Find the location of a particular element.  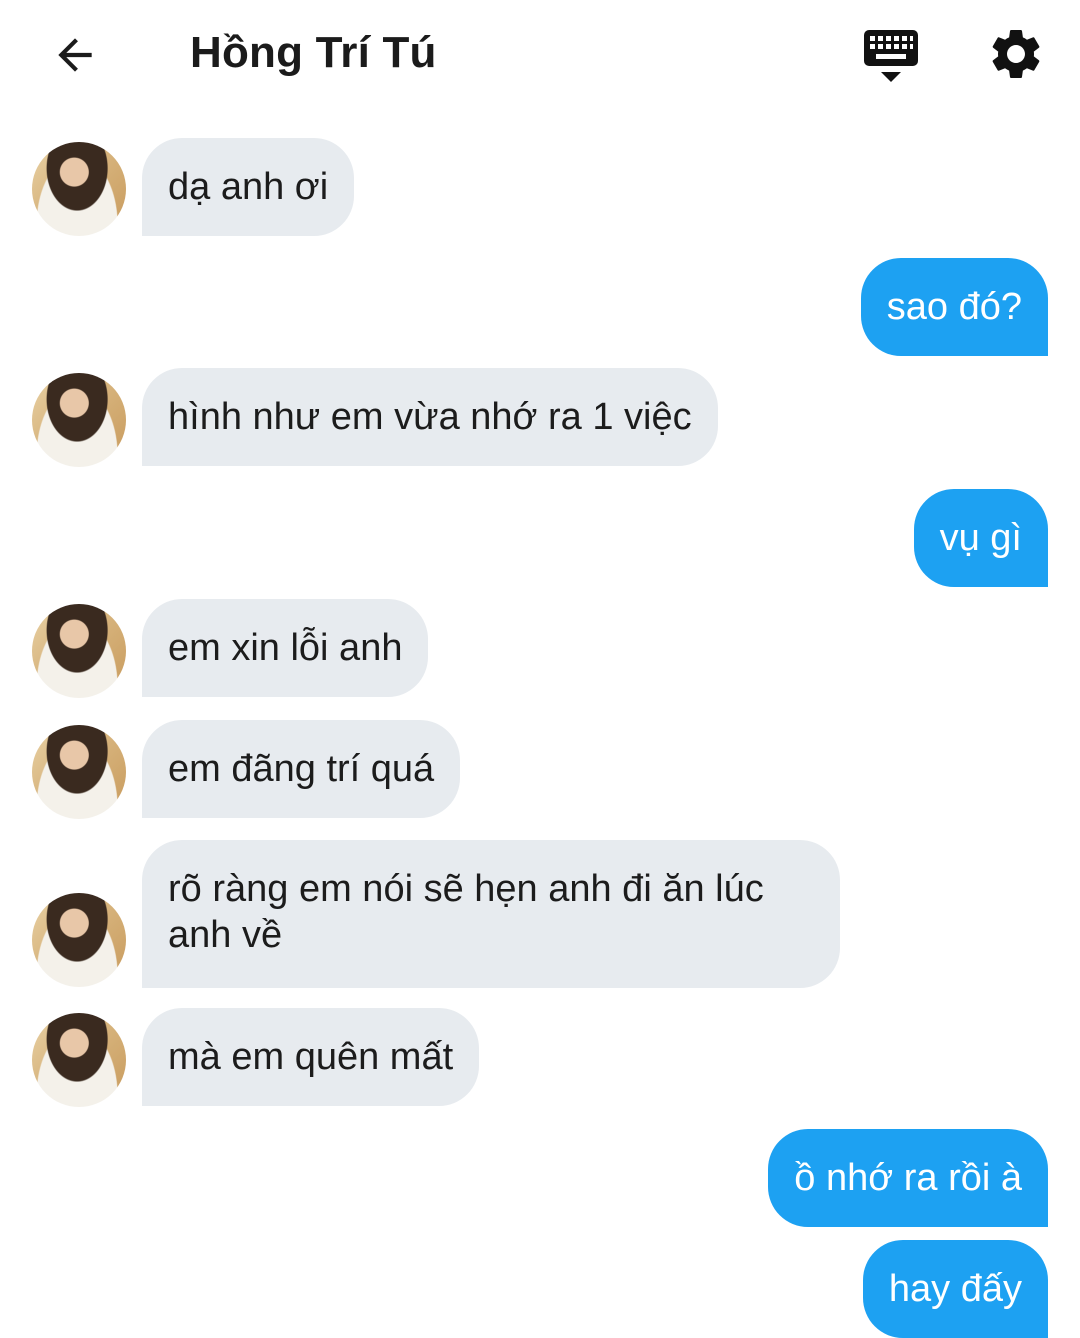

outgoing-message: sao đó? is located at coordinates (954, 307).